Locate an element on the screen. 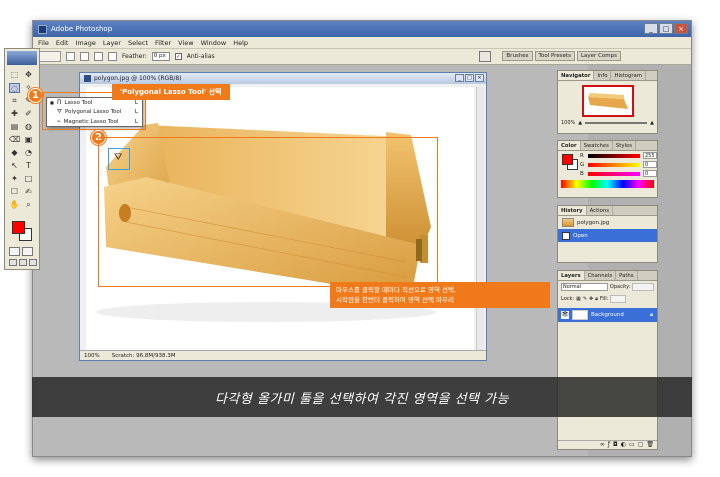 The image size is (720, 477). tab-history: History is located at coordinates (572, 210).